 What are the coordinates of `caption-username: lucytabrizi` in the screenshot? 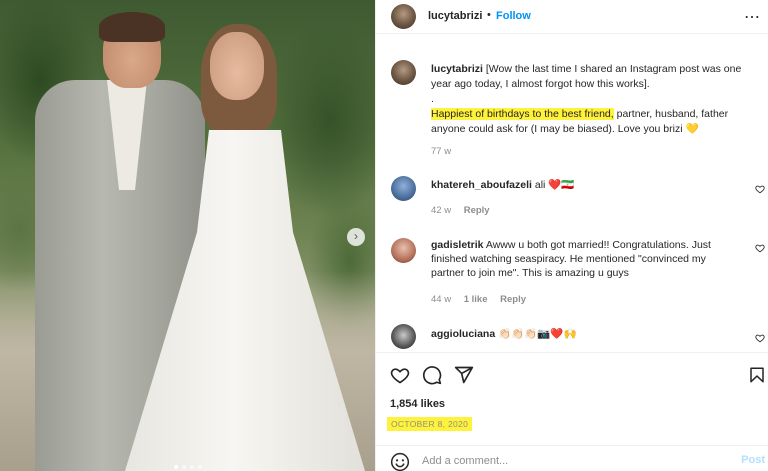 It's located at (457, 69).